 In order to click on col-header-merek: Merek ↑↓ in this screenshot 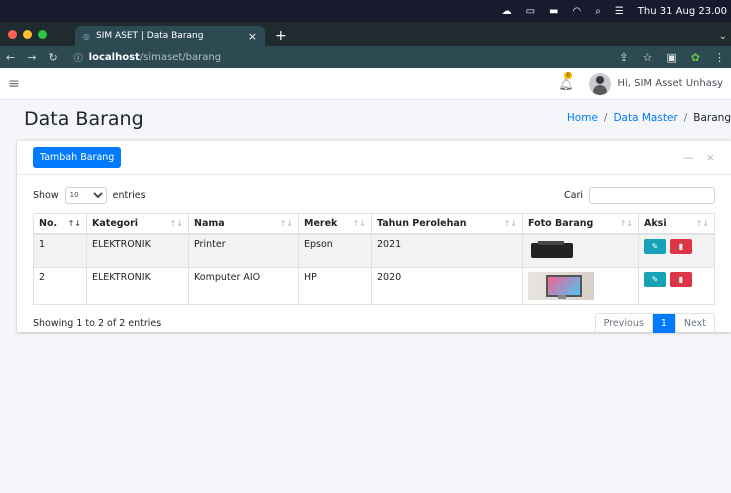, I will do `click(335, 224)`.